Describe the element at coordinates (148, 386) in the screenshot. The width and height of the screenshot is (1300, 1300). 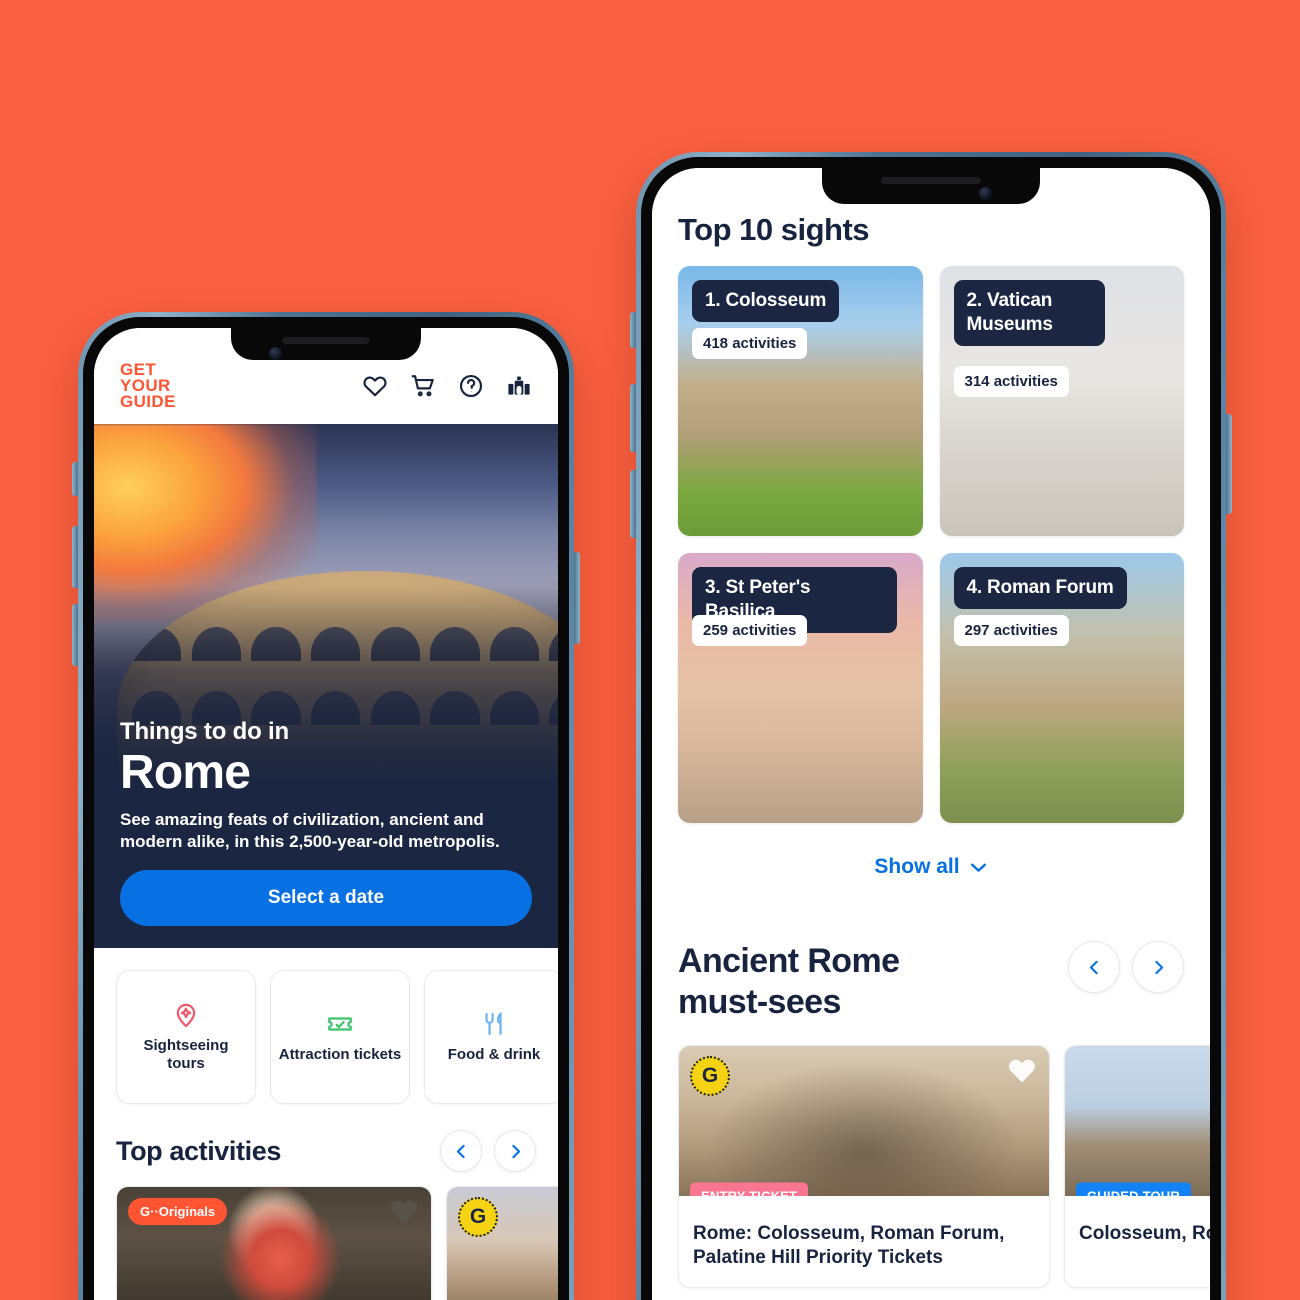
I see `getyourguide-logo: GET YOUR GUIDE` at that location.